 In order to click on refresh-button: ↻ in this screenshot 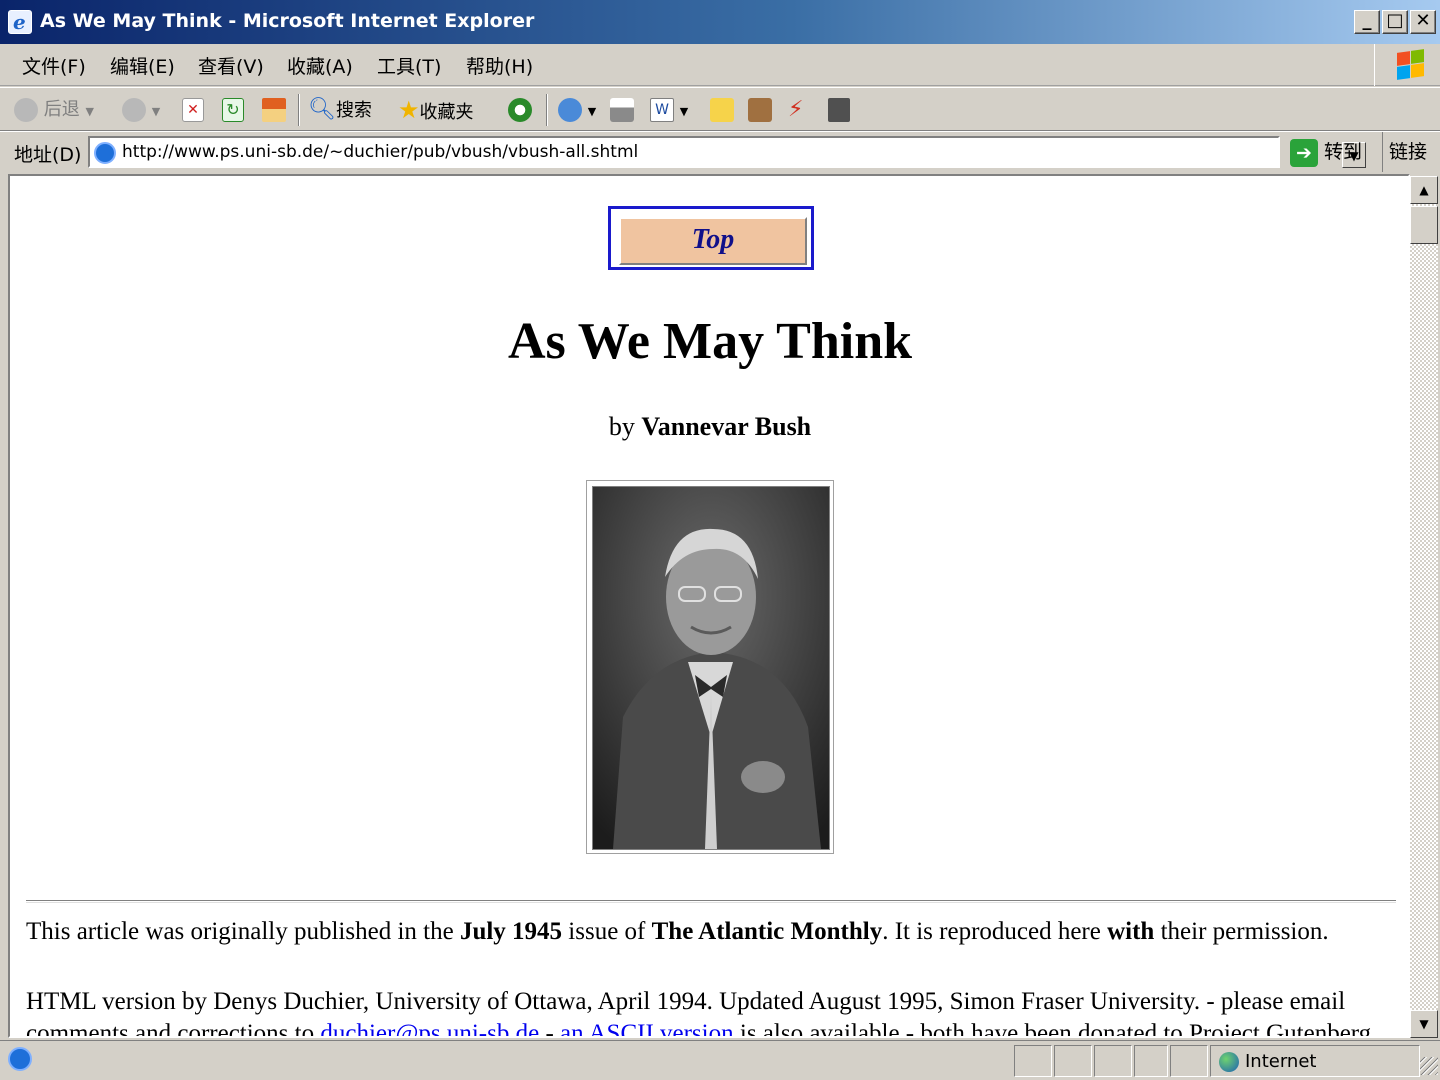, I will do `click(233, 110)`.